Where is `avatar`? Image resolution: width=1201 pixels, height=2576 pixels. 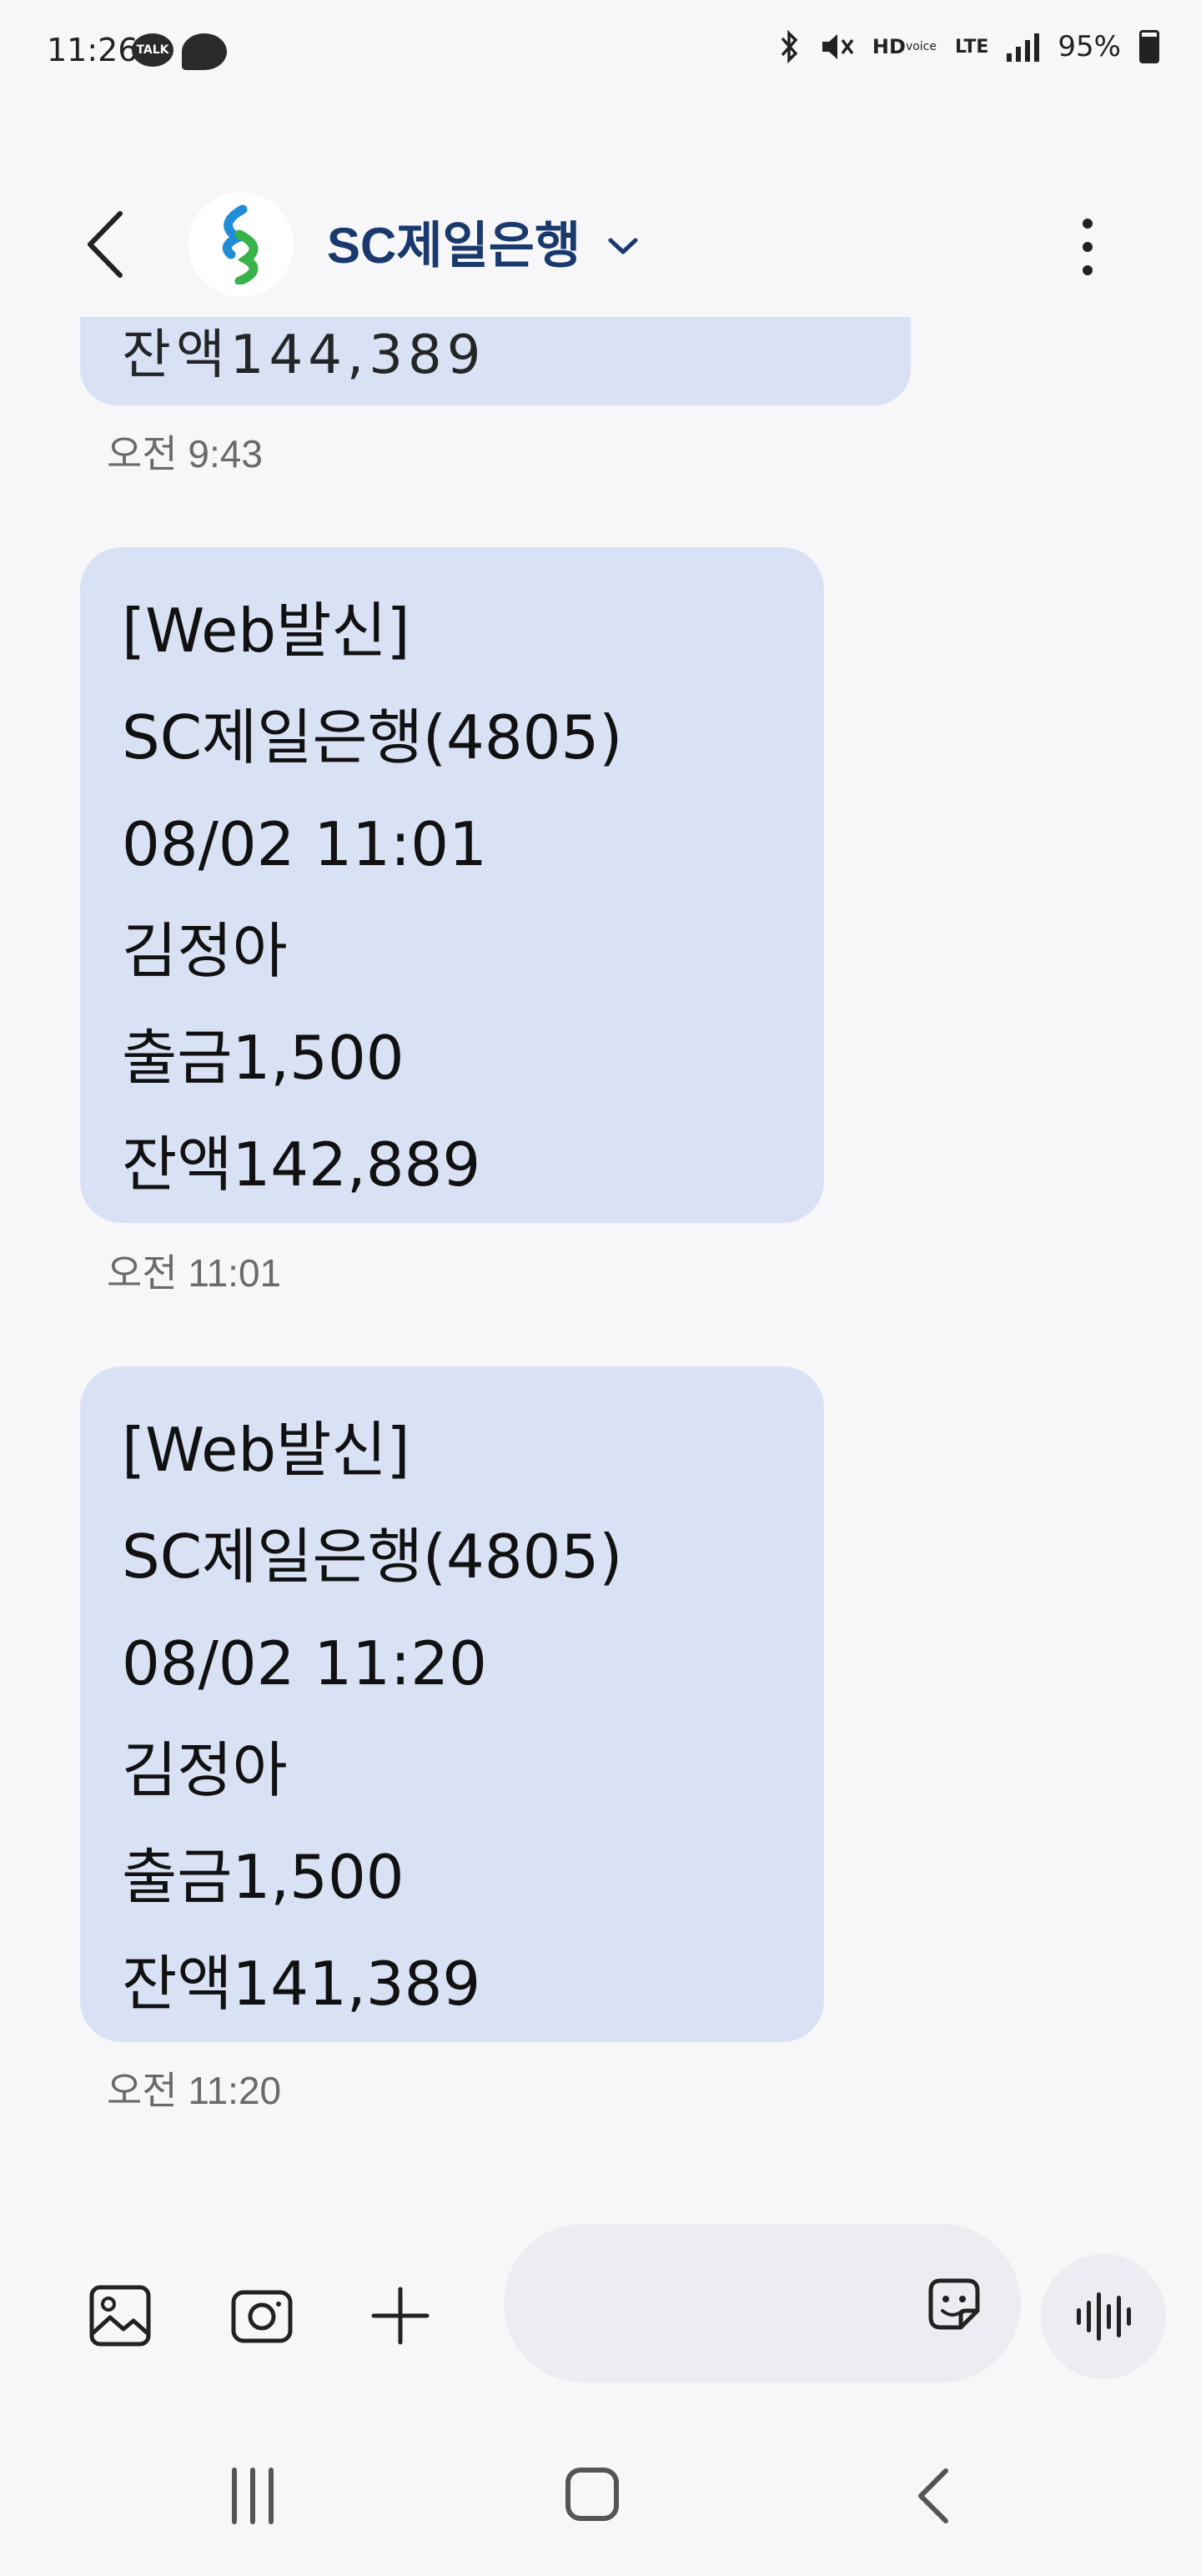 avatar is located at coordinates (241, 244).